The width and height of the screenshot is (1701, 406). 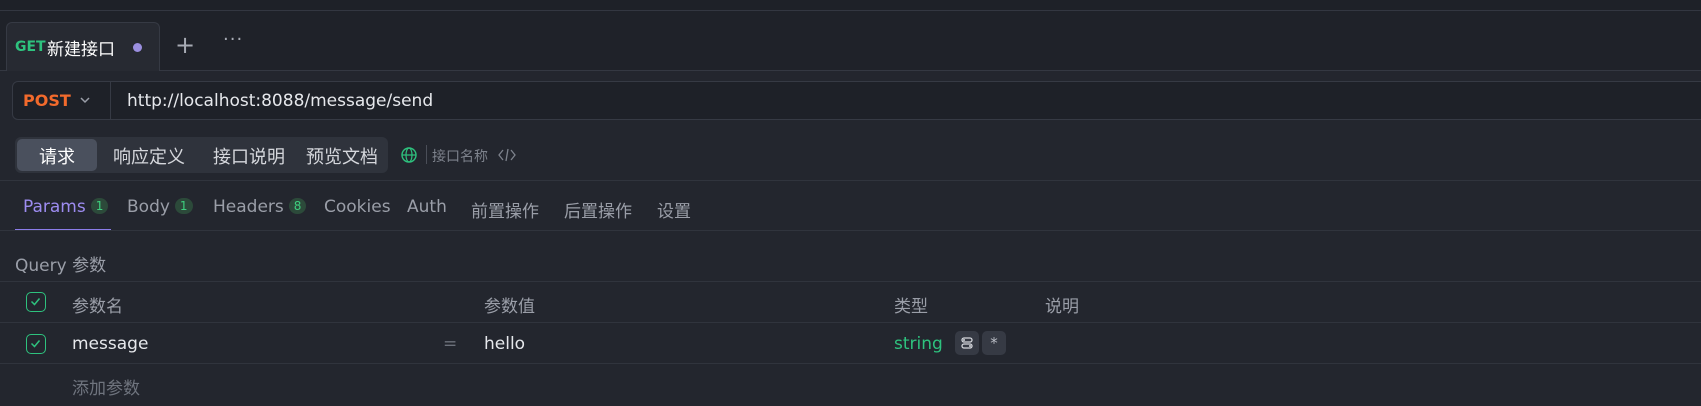 I want to click on add-param-button: 添加参数, so click(x=106, y=386).